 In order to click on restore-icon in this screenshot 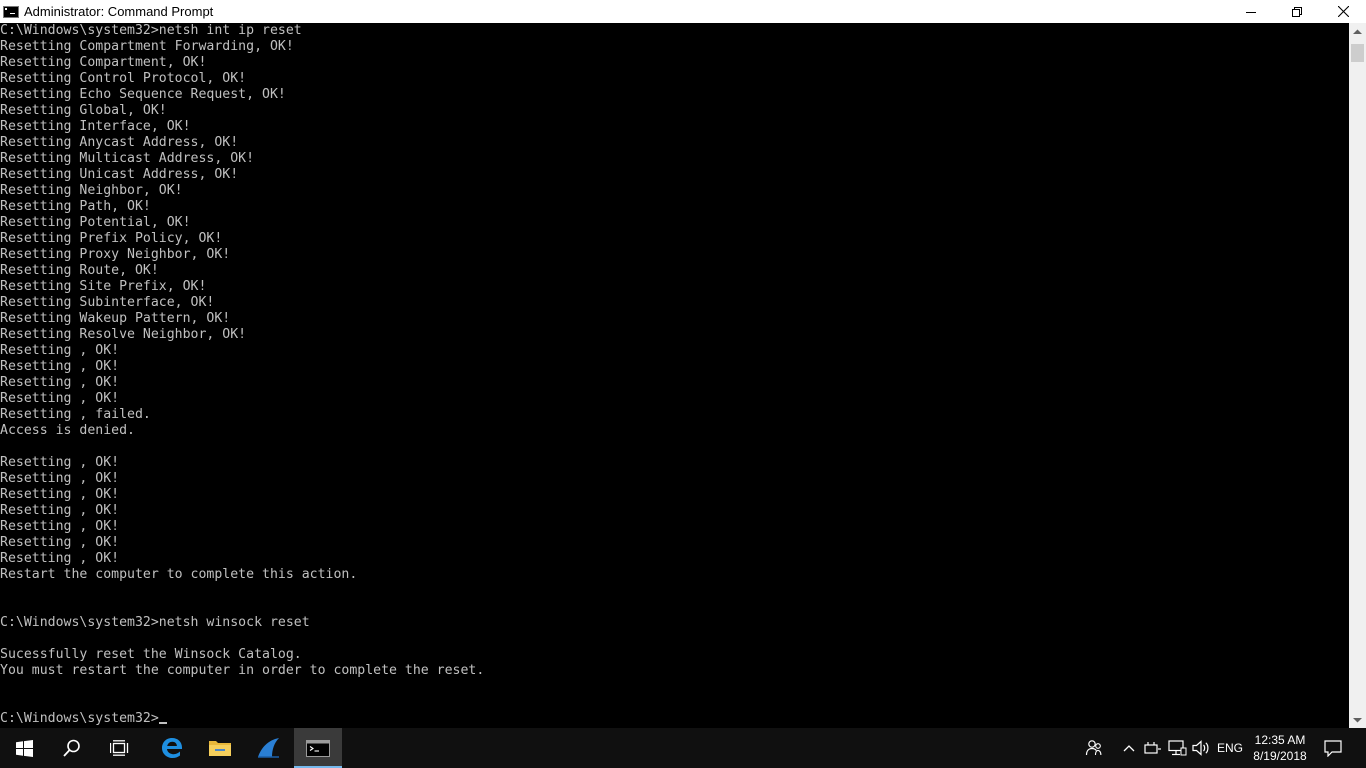, I will do `click(1297, 11)`.